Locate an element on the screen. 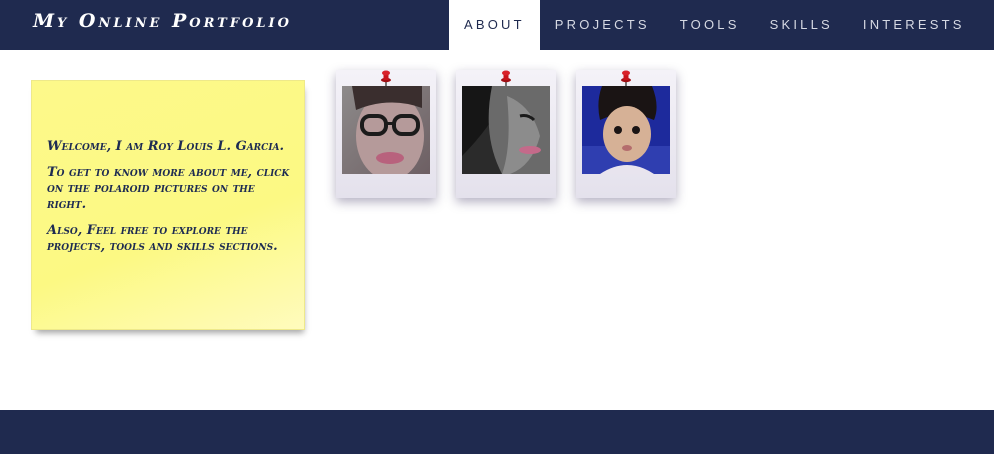  page-footer is located at coordinates (497, 432).